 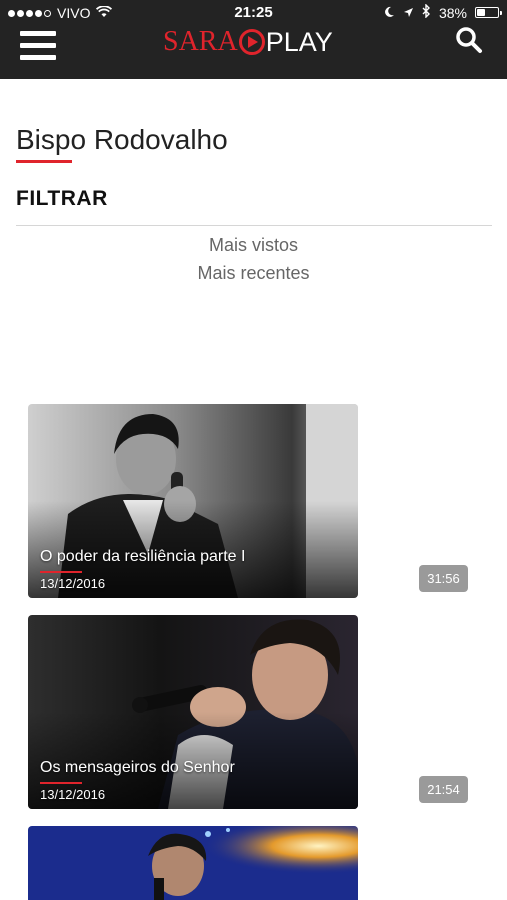 I want to click on video-card, so click(x=193, y=863).